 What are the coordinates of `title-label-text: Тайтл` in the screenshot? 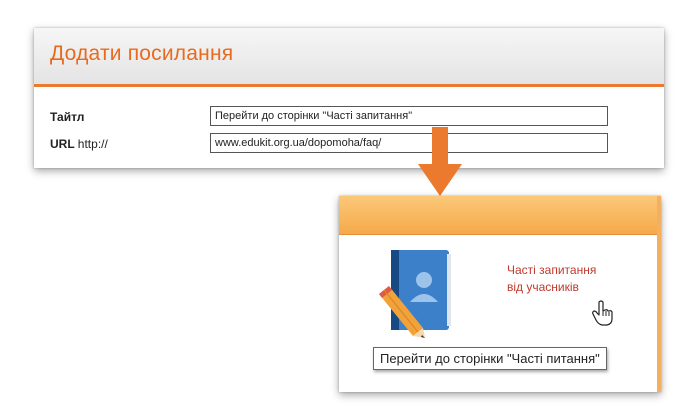 It's located at (67, 117).